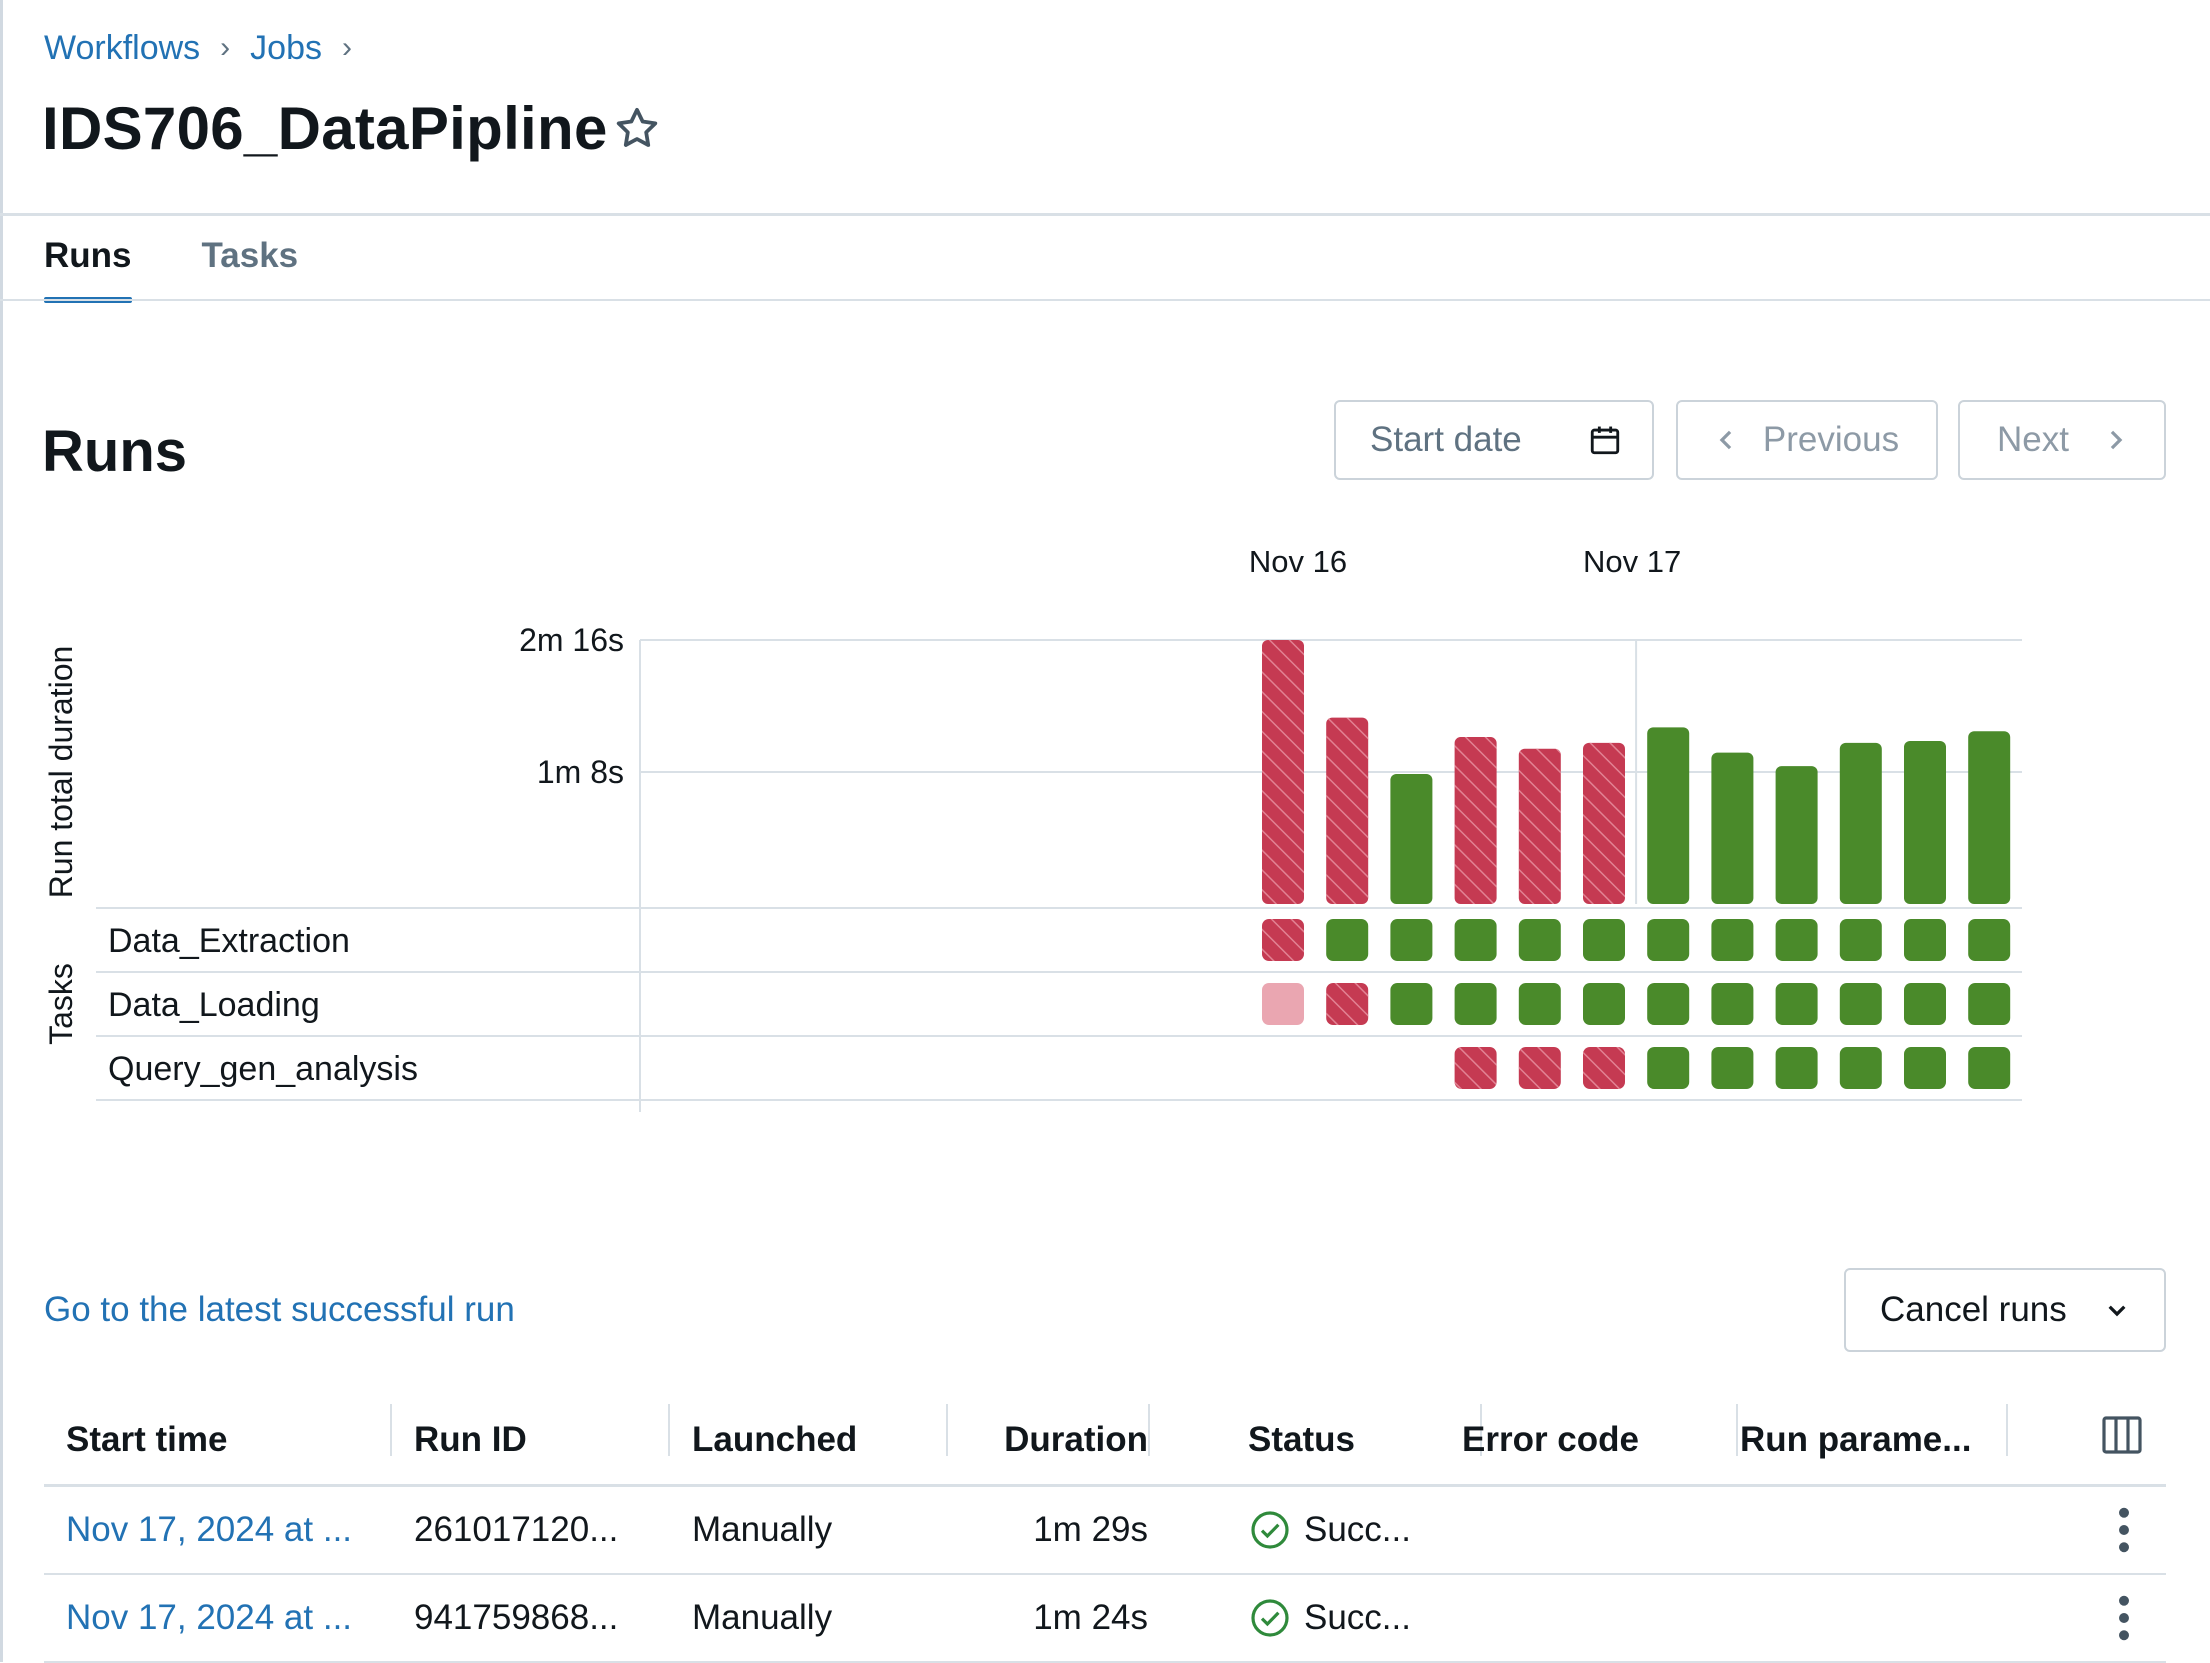 The width and height of the screenshot is (2210, 1663). I want to click on tabs-divider, so click(1105, 300).